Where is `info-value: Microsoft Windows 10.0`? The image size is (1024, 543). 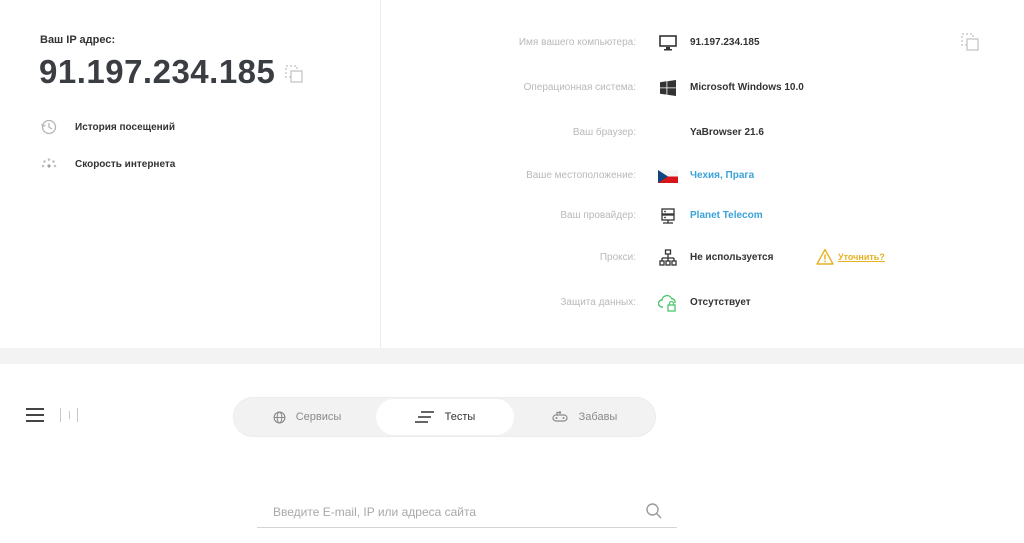 info-value: Microsoft Windows 10.0 is located at coordinates (747, 87).